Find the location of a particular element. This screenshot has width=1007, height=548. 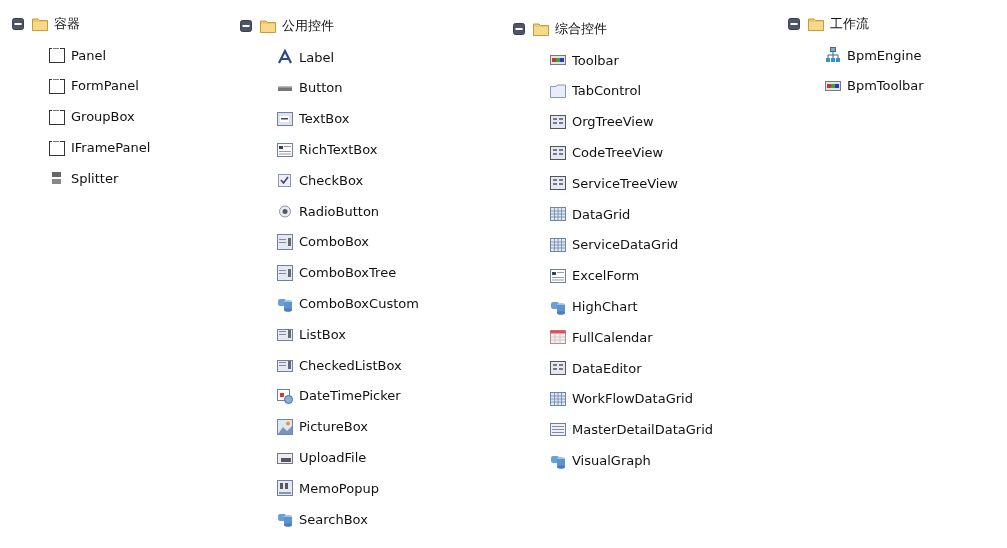

control-item: ServiceDataGrid is located at coordinates (625, 245).